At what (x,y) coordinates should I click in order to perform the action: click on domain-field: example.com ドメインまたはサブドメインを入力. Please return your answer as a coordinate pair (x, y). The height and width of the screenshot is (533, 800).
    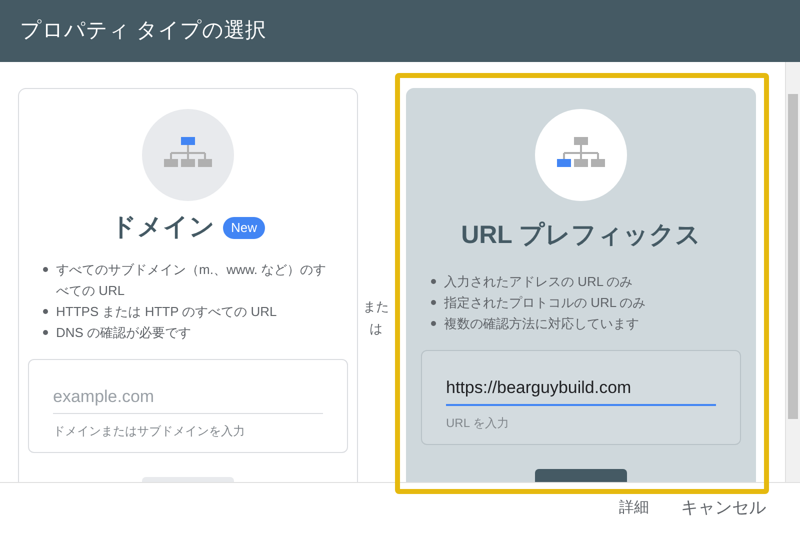
    Looking at the image, I should click on (188, 405).